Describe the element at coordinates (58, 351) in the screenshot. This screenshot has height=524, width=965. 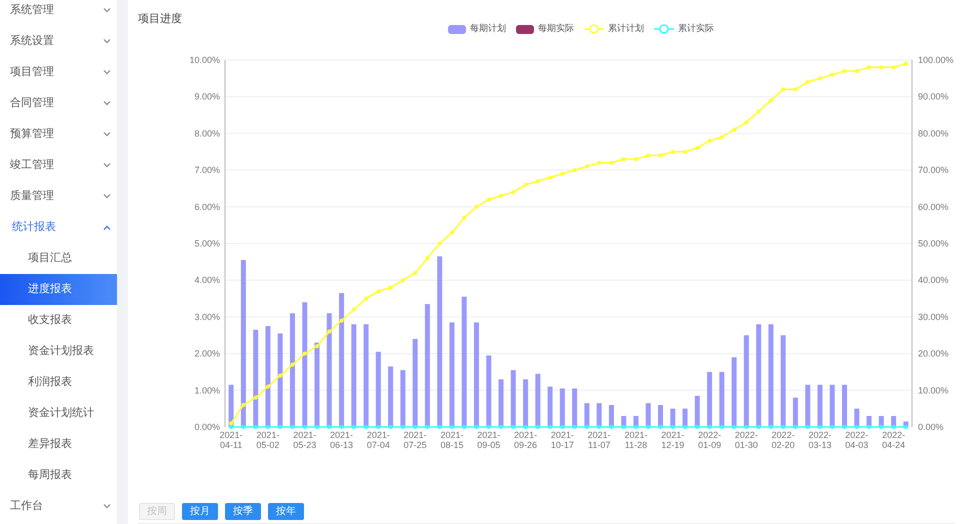
I see `sidebar-submenu-item: 资金计划报表` at that location.